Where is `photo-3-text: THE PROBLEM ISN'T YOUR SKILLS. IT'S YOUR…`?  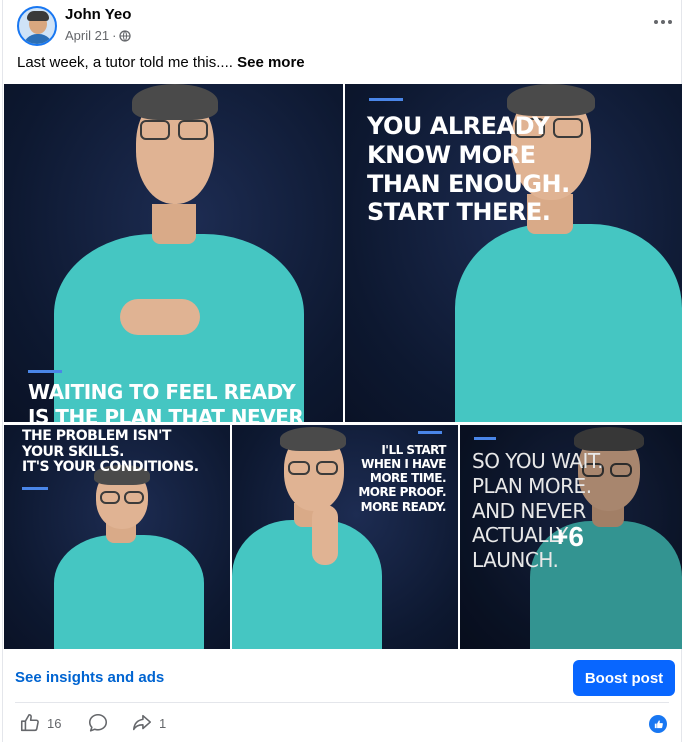 photo-3-text: THE PROBLEM ISN'T YOUR SKILLS. IT'S YOUR… is located at coordinates (110, 452).